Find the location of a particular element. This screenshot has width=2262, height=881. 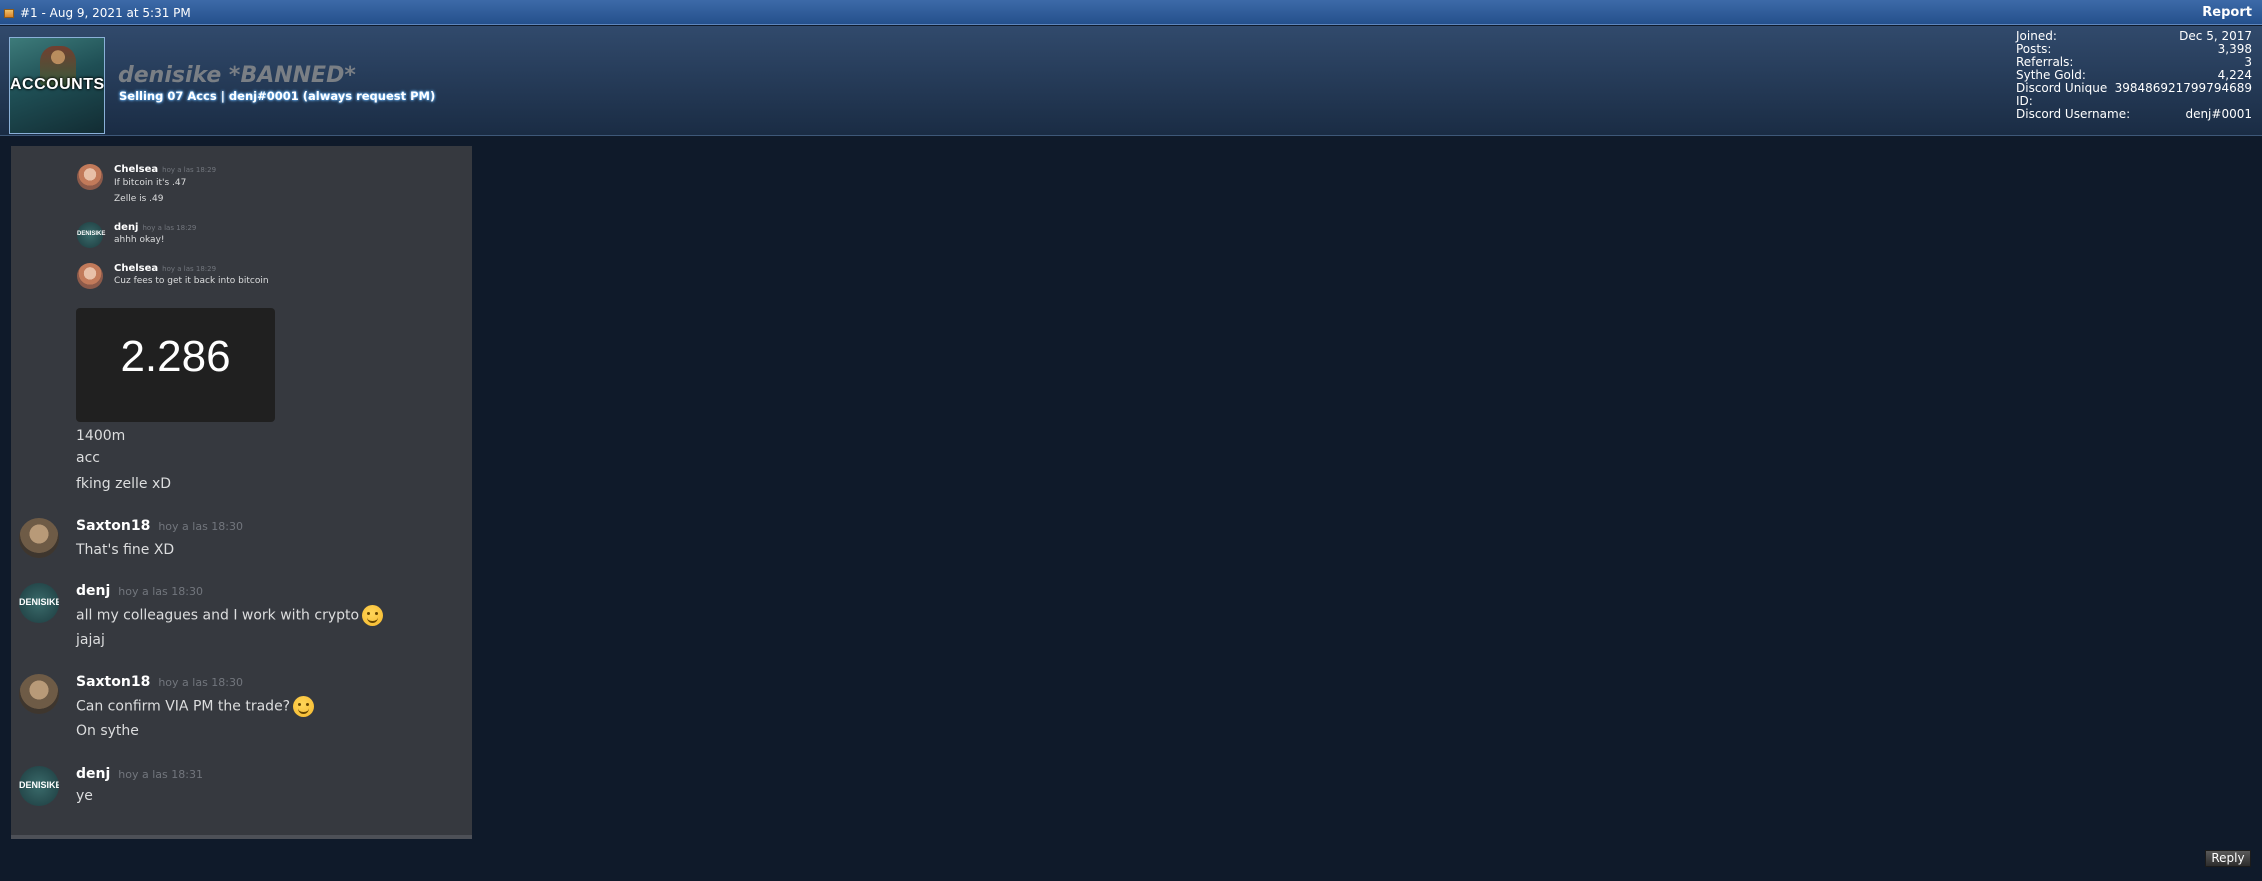

smile-emoji-icon is located at coordinates (304, 706).